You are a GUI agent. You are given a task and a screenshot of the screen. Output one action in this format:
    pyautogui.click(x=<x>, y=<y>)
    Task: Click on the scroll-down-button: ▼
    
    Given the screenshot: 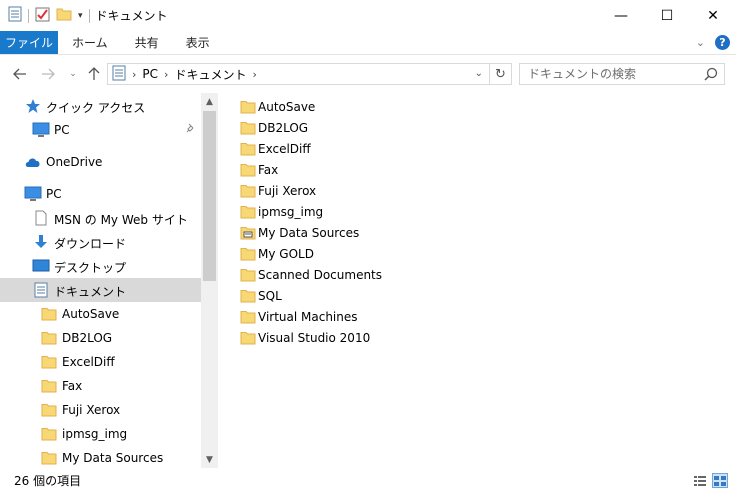 What is the action you would take?
    pyautogui.click(x=209, y=459)
    